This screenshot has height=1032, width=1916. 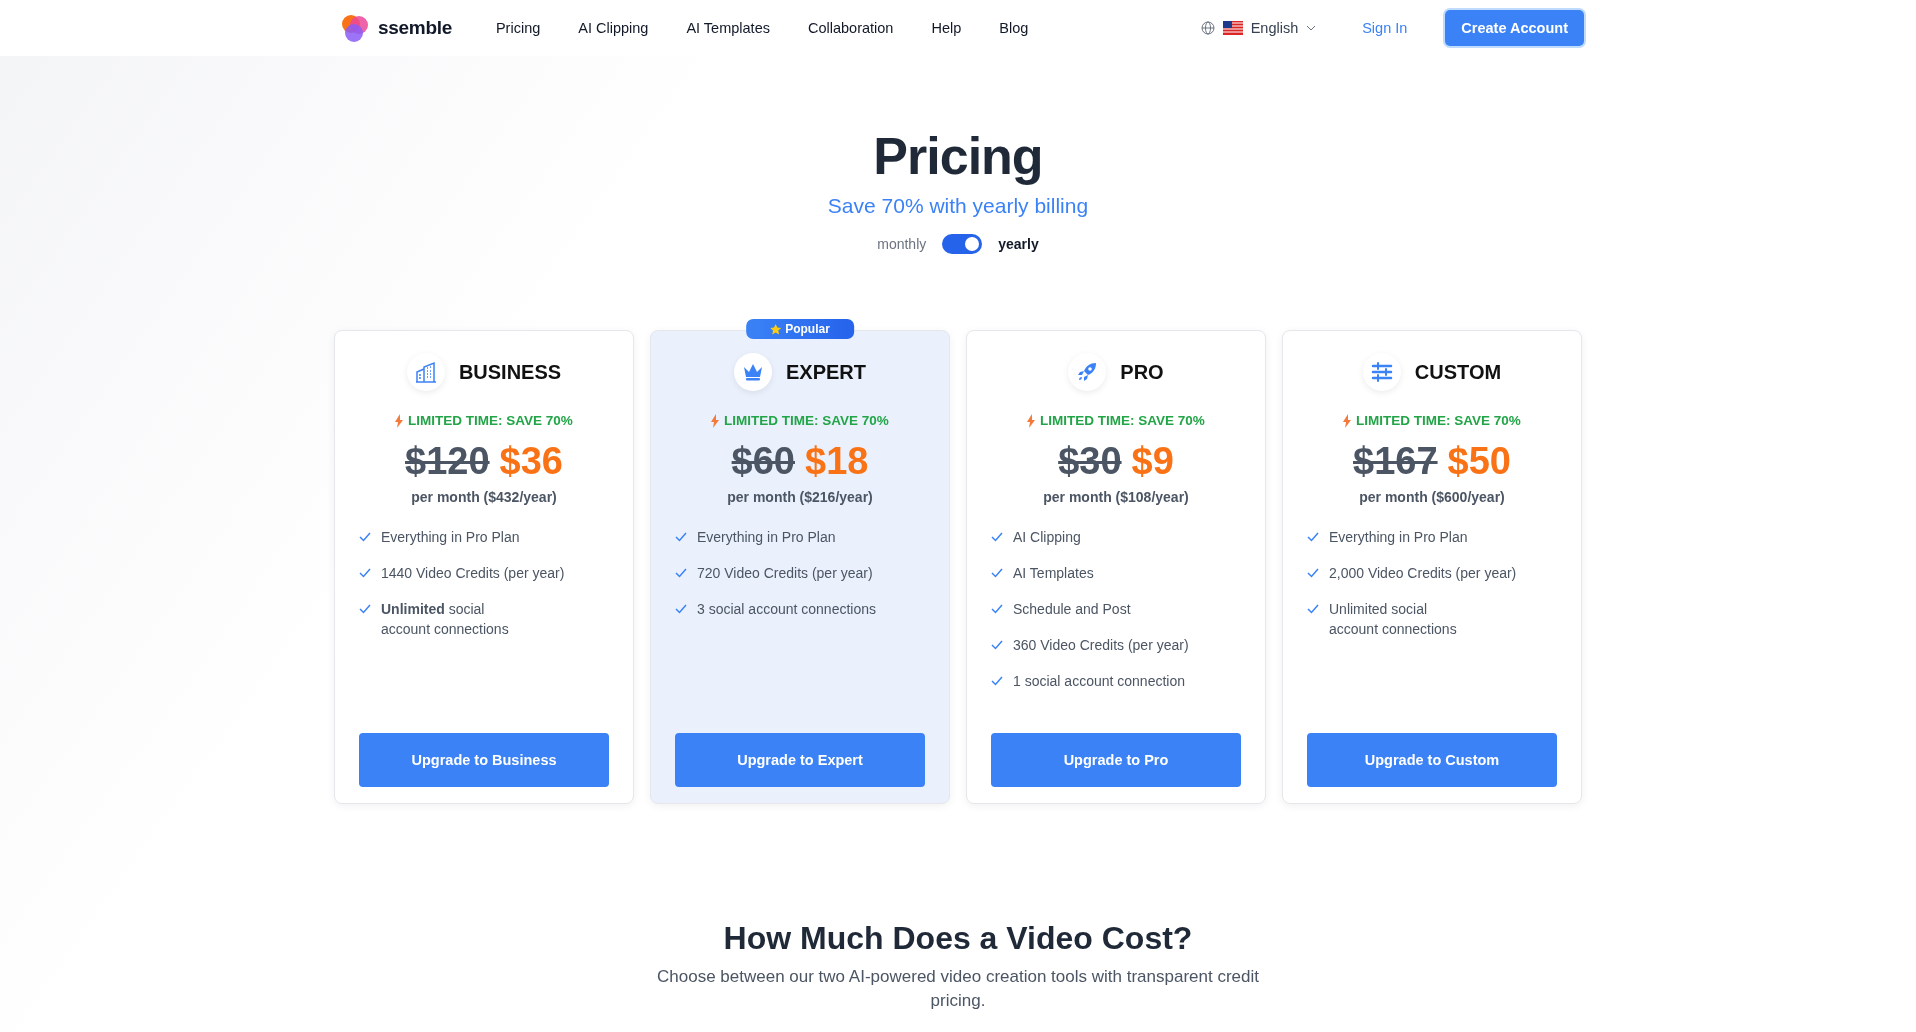 I want to click on nav-link: AI Clipping, so click(x=613, y=28).